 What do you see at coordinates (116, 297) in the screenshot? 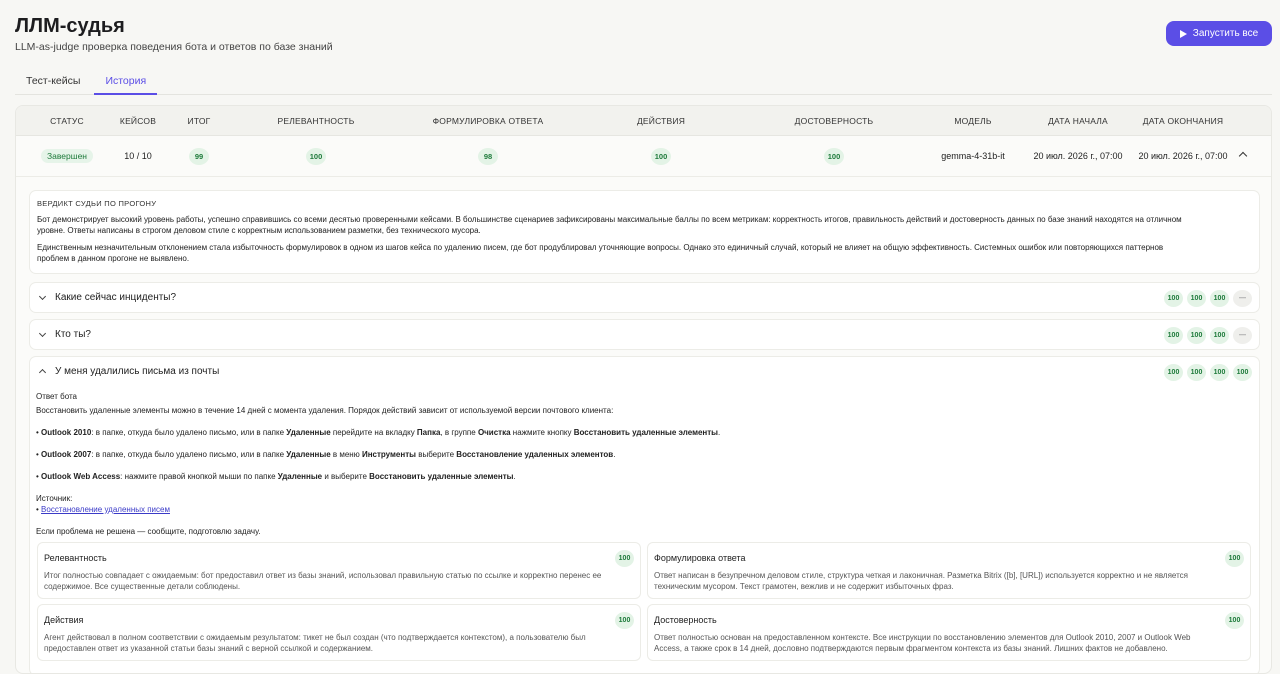
I see `case-question: Какие сейчас инциденты?` at bounding box center [116, 297].